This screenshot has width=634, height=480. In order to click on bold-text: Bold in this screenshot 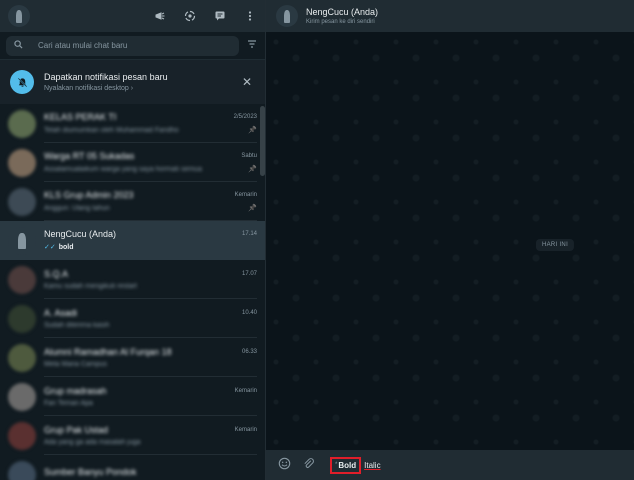, I will do `click(347, 465)`.